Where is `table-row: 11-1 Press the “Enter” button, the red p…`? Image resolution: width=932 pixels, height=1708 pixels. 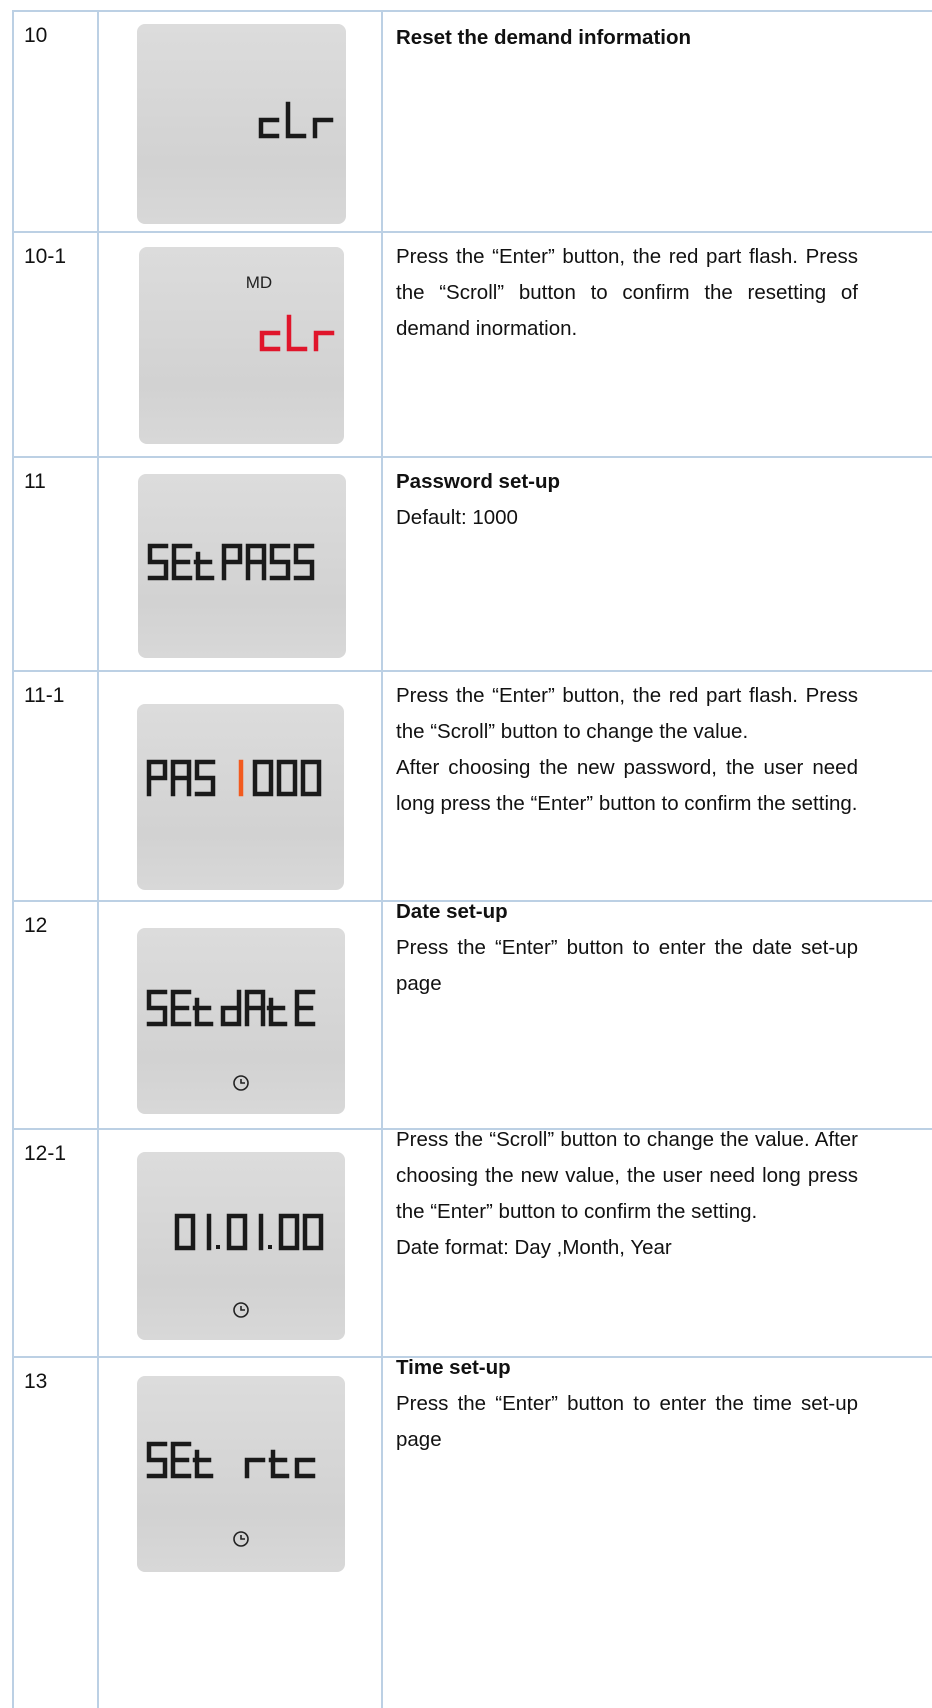 table-row: 11-1 Press the “Enter” button, the red p… is located at coordinates (466, 785).